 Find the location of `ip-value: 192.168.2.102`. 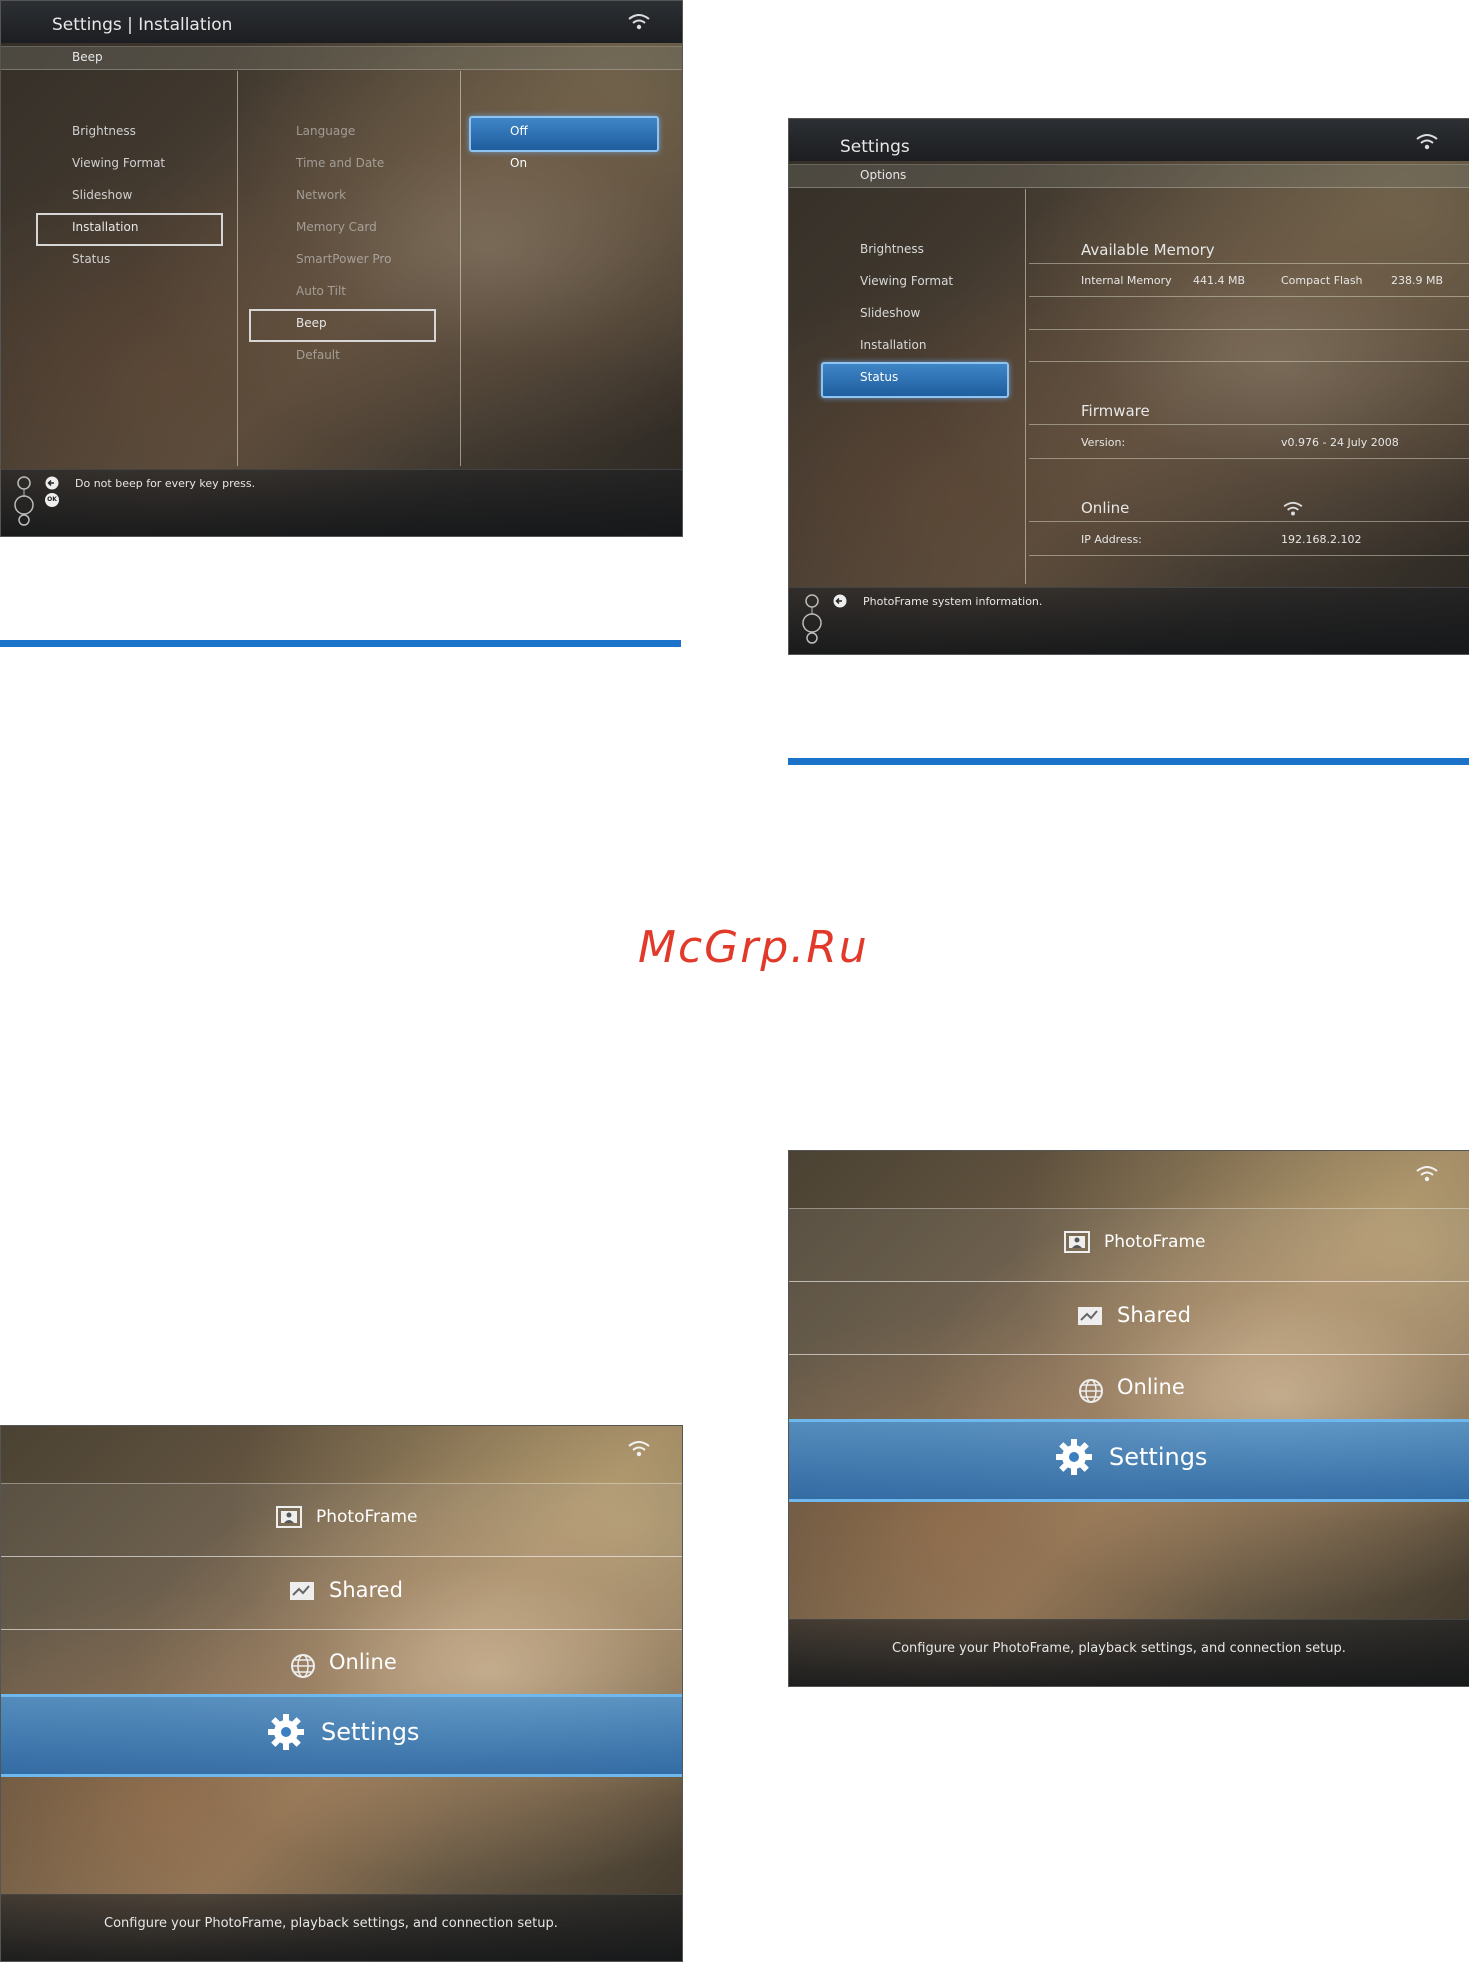

ip-value: 192.168.2.102 is located at coordinates (1321, 539).